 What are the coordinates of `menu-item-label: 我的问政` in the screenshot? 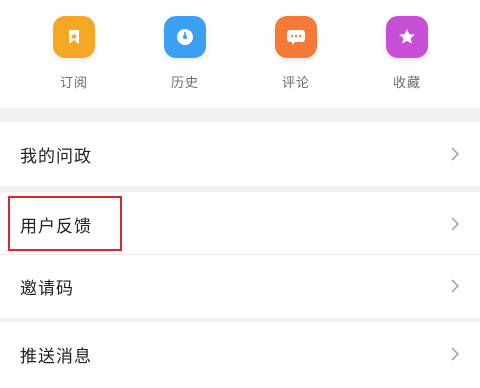 It's located at (56, 156).